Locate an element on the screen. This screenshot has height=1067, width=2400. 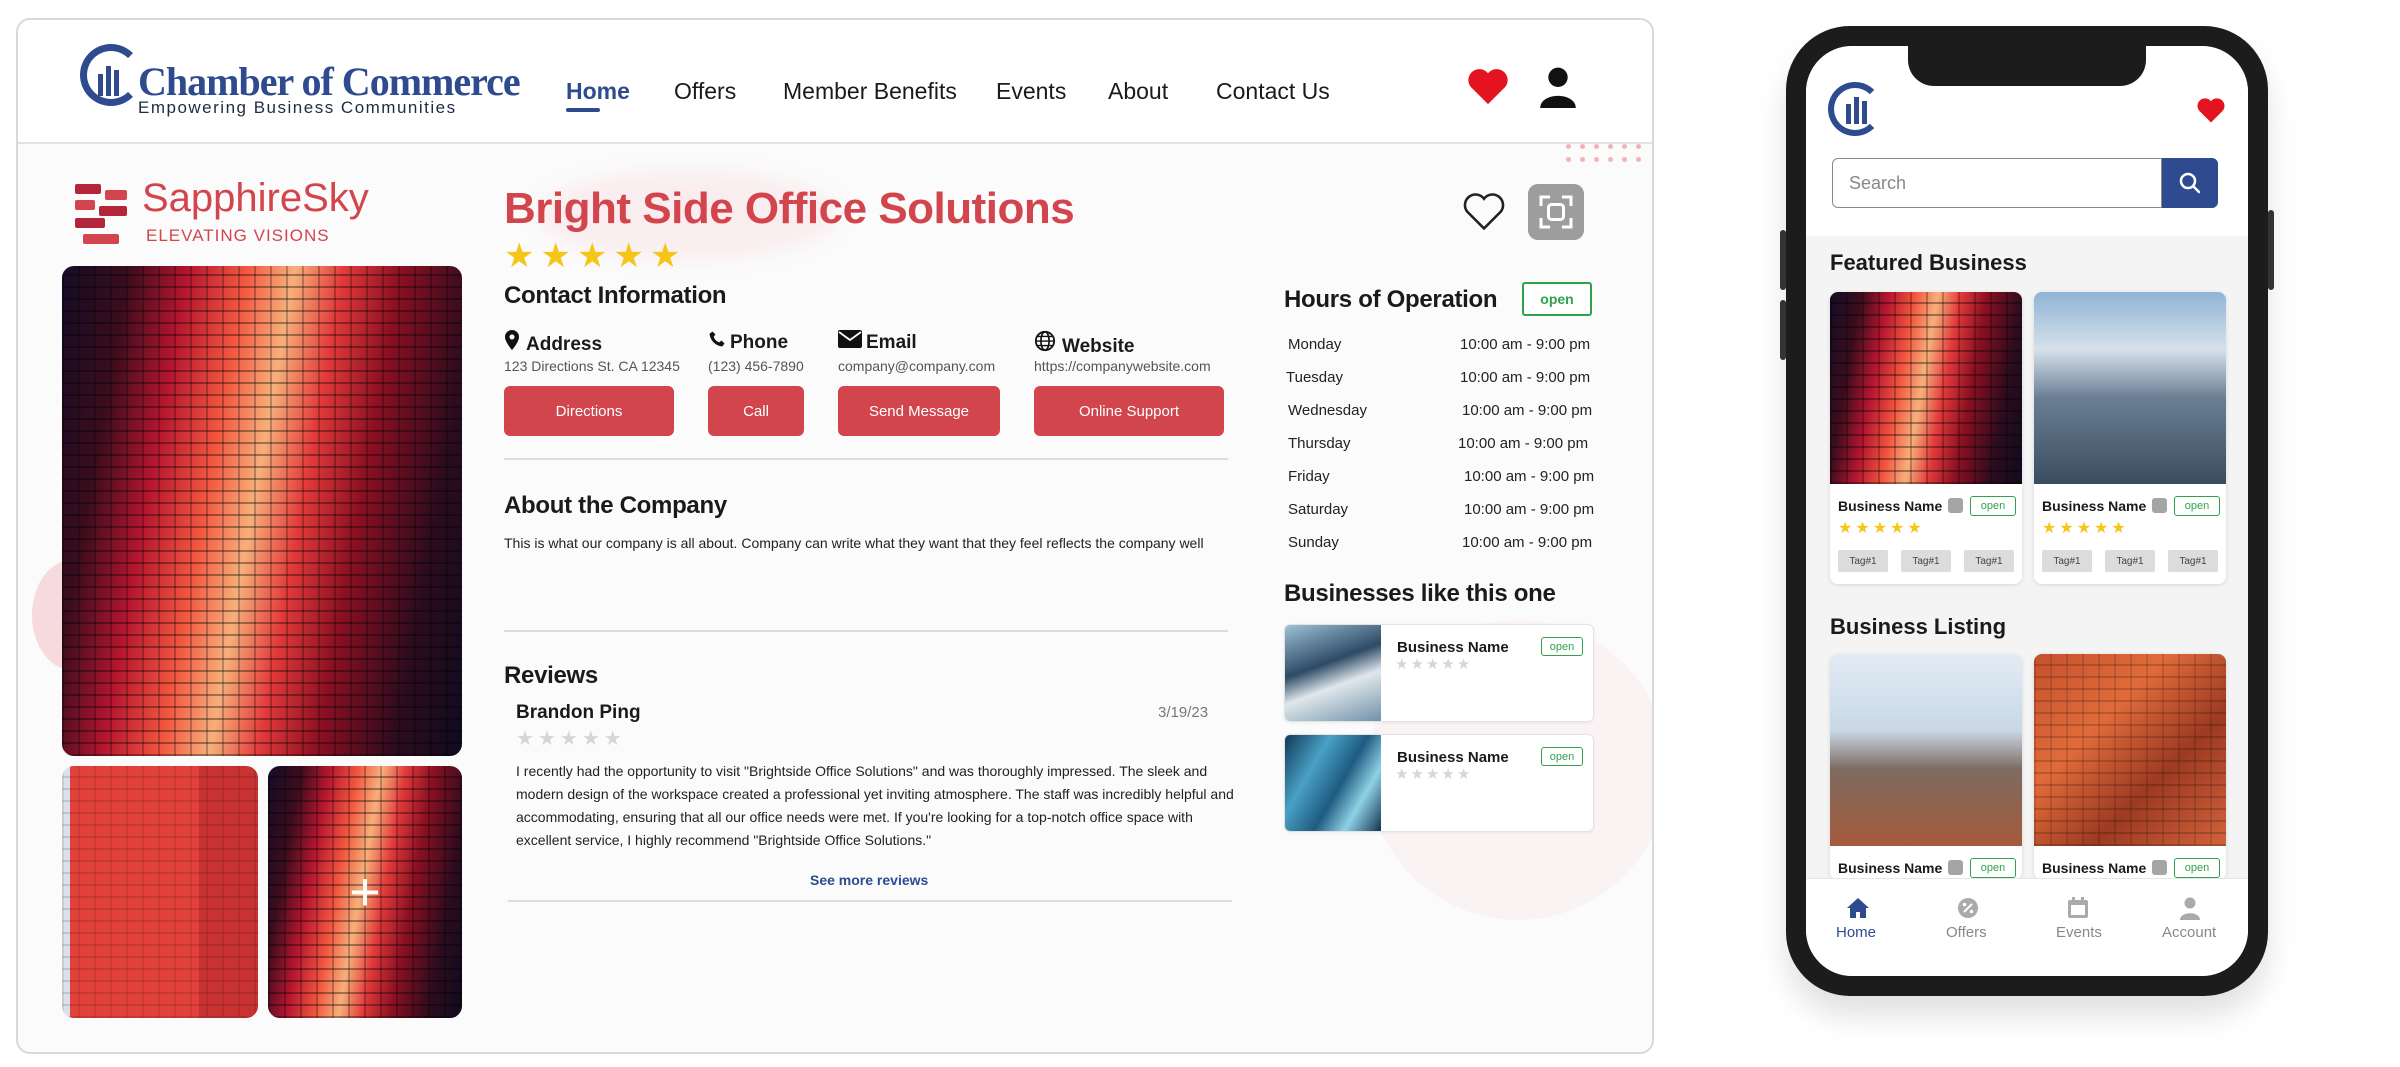
address-label: Address is located at coordinates (564, 344).